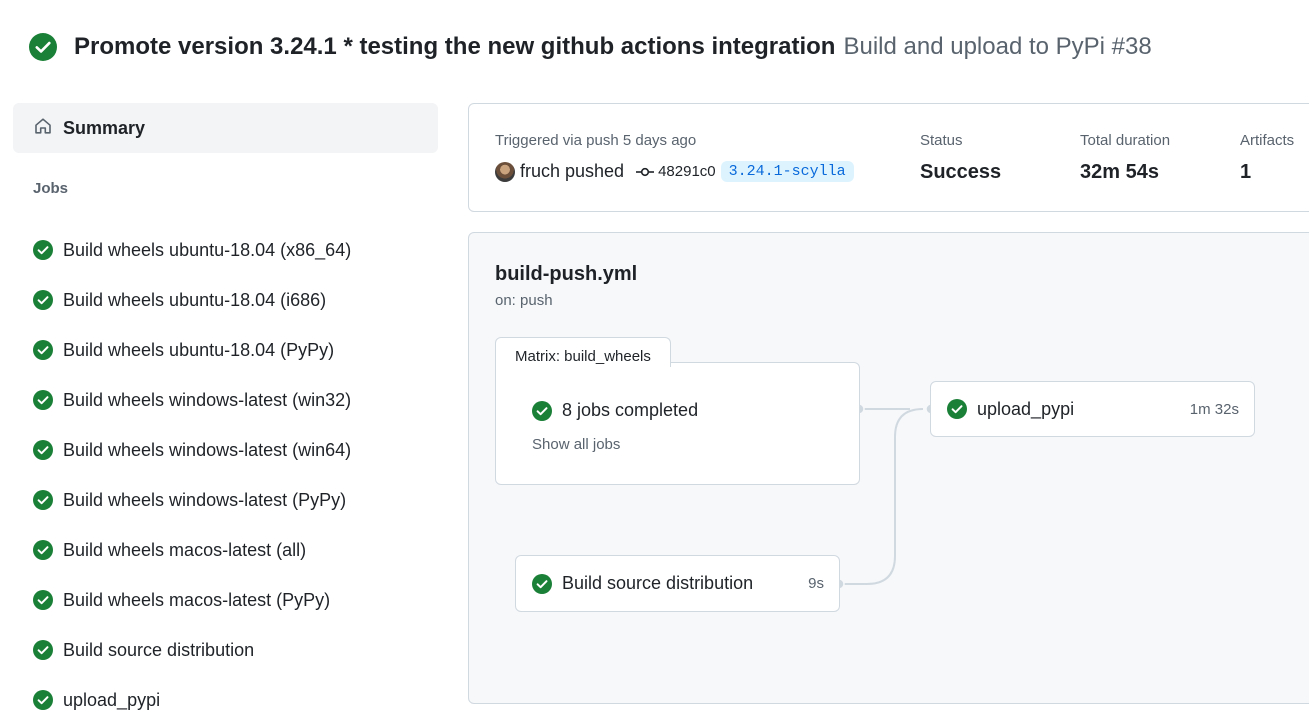 This screenshot has width=1309, height=719. What do you see at coordinates (205, 499) in the screenshot?
I see `job-label: Build wheels windows-latest (PyPy)` at bounding box center [205, 499].